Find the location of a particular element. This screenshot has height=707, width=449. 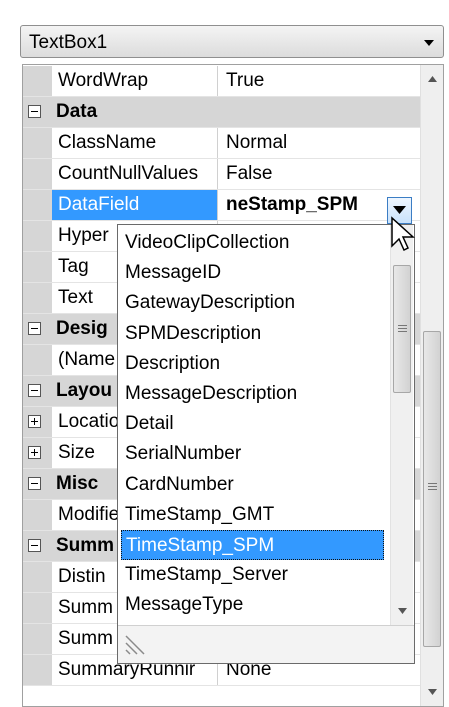

dropdown-option: Description is located at coordinates (252, 364).